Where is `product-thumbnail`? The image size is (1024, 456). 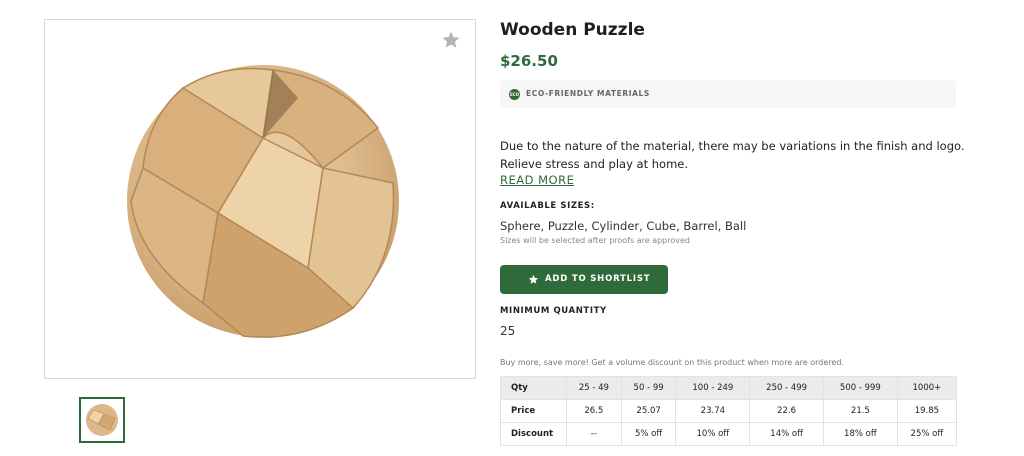
product-thumbnail is located at coordinates (102, 420).